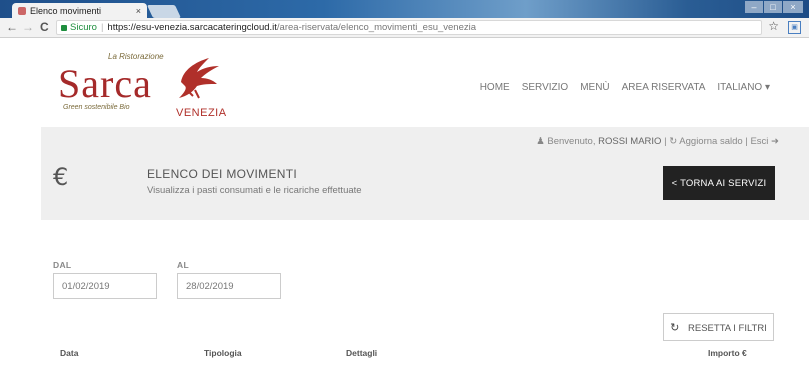  What do you see at coordinates (664, 87) in the screenshot?
I see `menu-item-area-riservata: AREA RISERVATA` at bounding box center [664, 87].